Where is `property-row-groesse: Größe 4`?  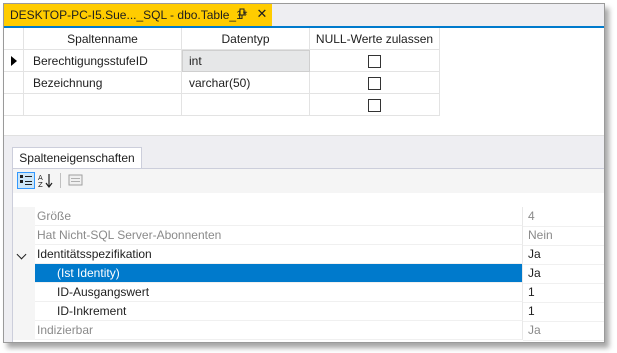
property-row-groesse: Größe 4 is located at coordinates (308, 217).